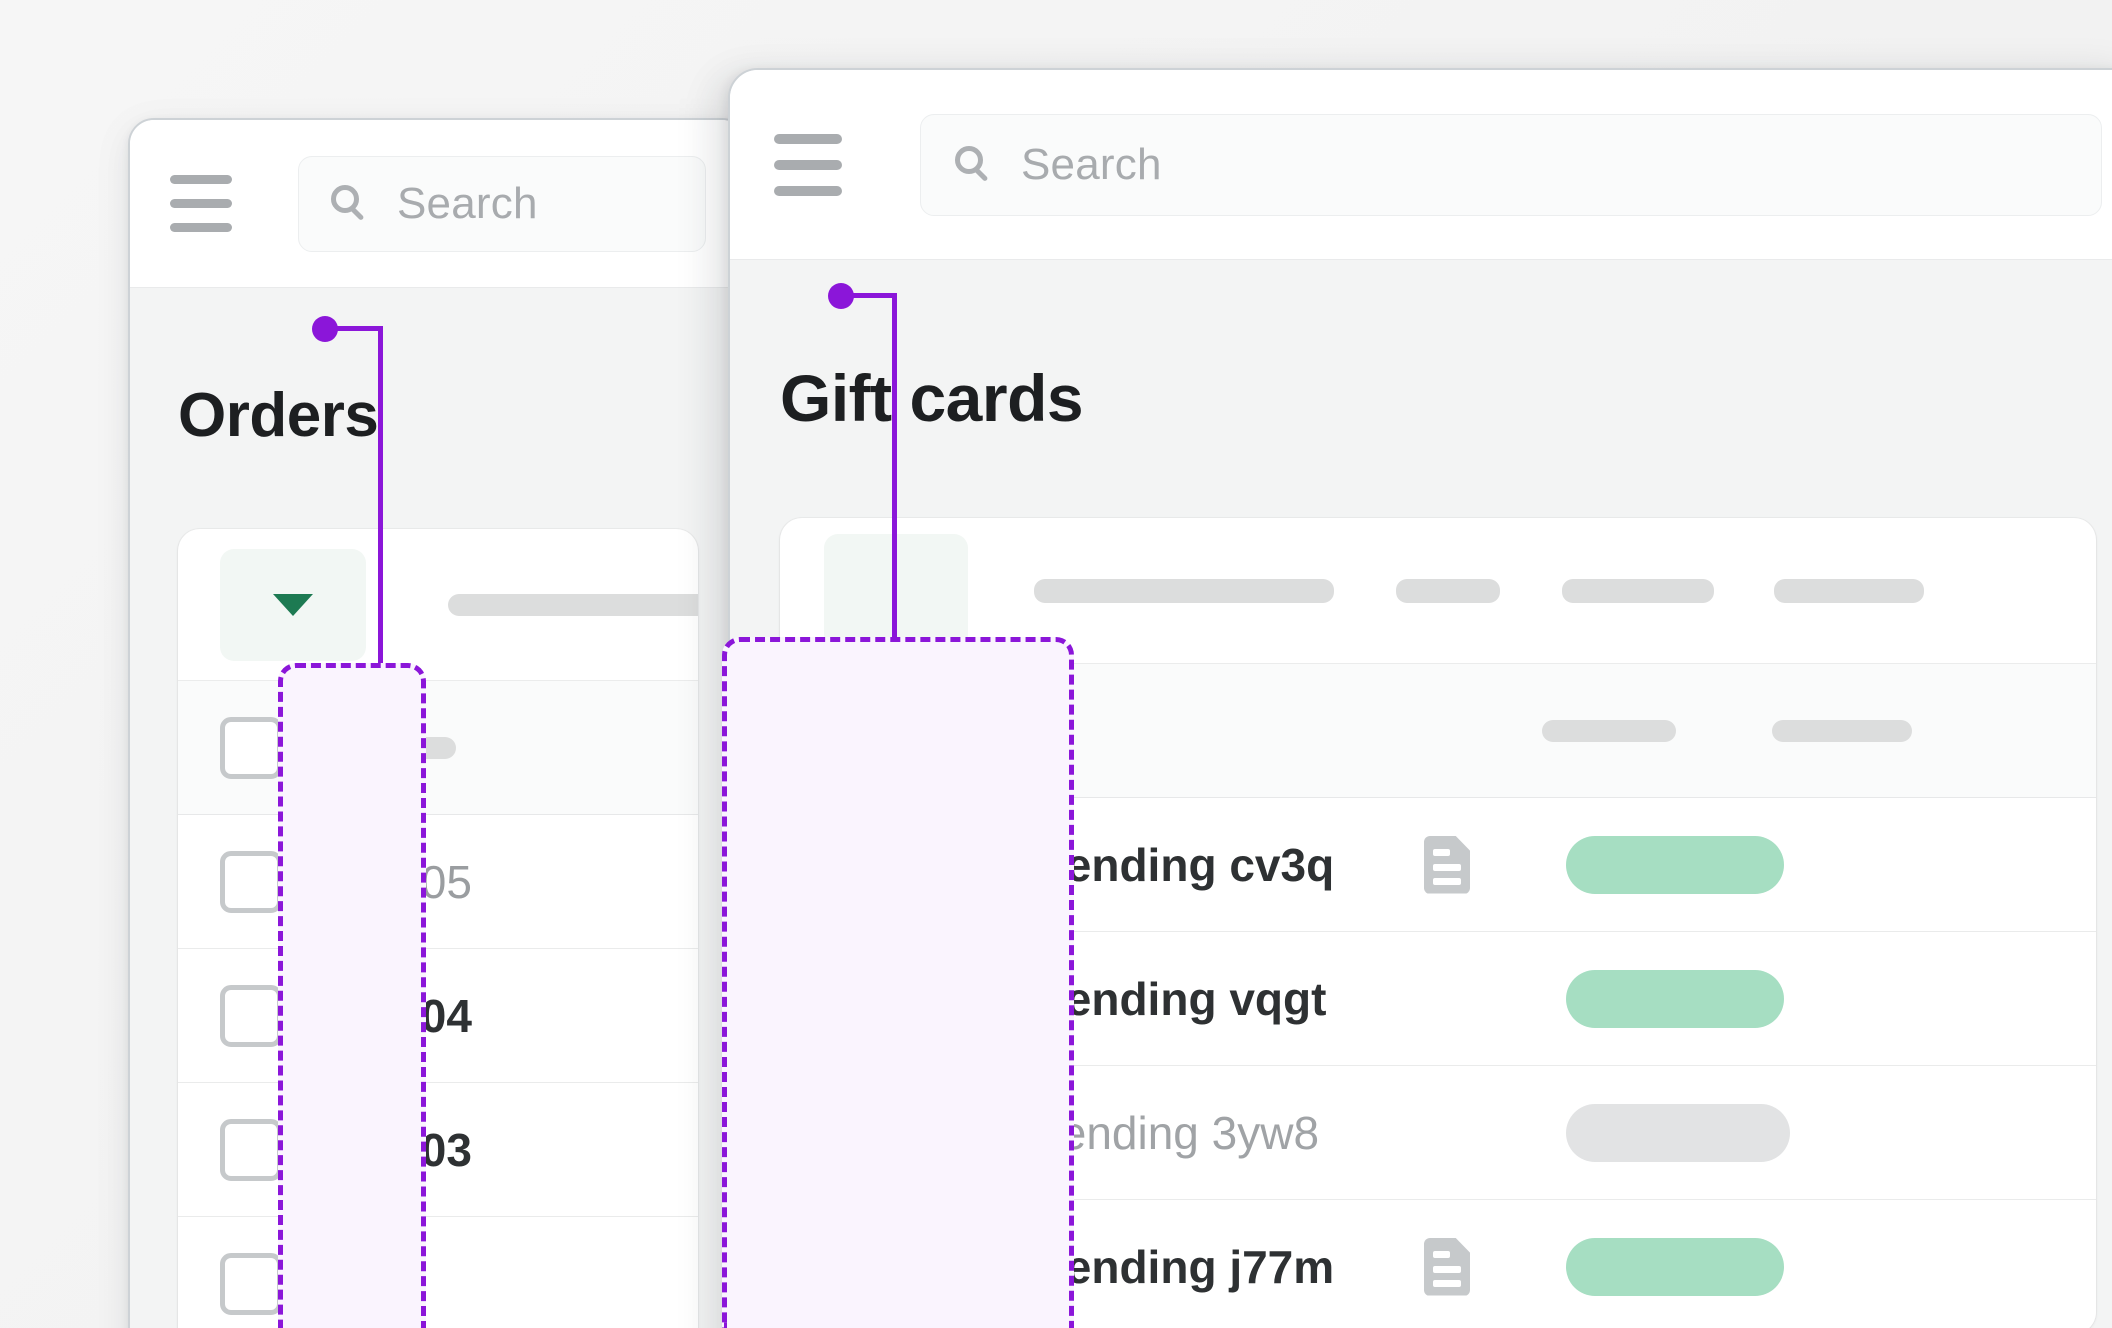 This screenshot has width=2112, height=1328. I want to click on gift-cards-topbar: Search, so click(1421, 165).